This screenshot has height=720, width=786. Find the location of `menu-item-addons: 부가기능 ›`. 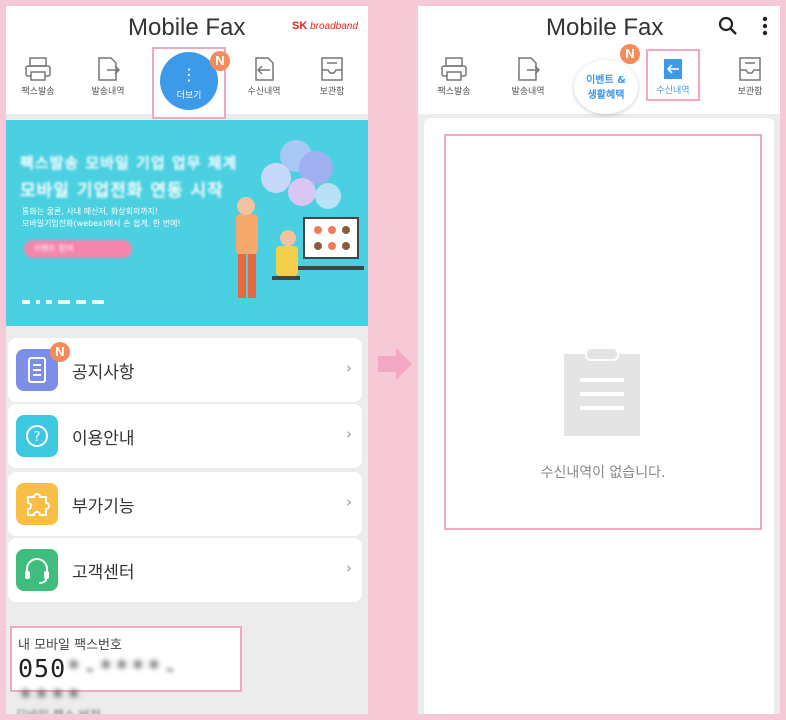

menu-item-addons: 부가기능 › is located at coordinates (185, 504).